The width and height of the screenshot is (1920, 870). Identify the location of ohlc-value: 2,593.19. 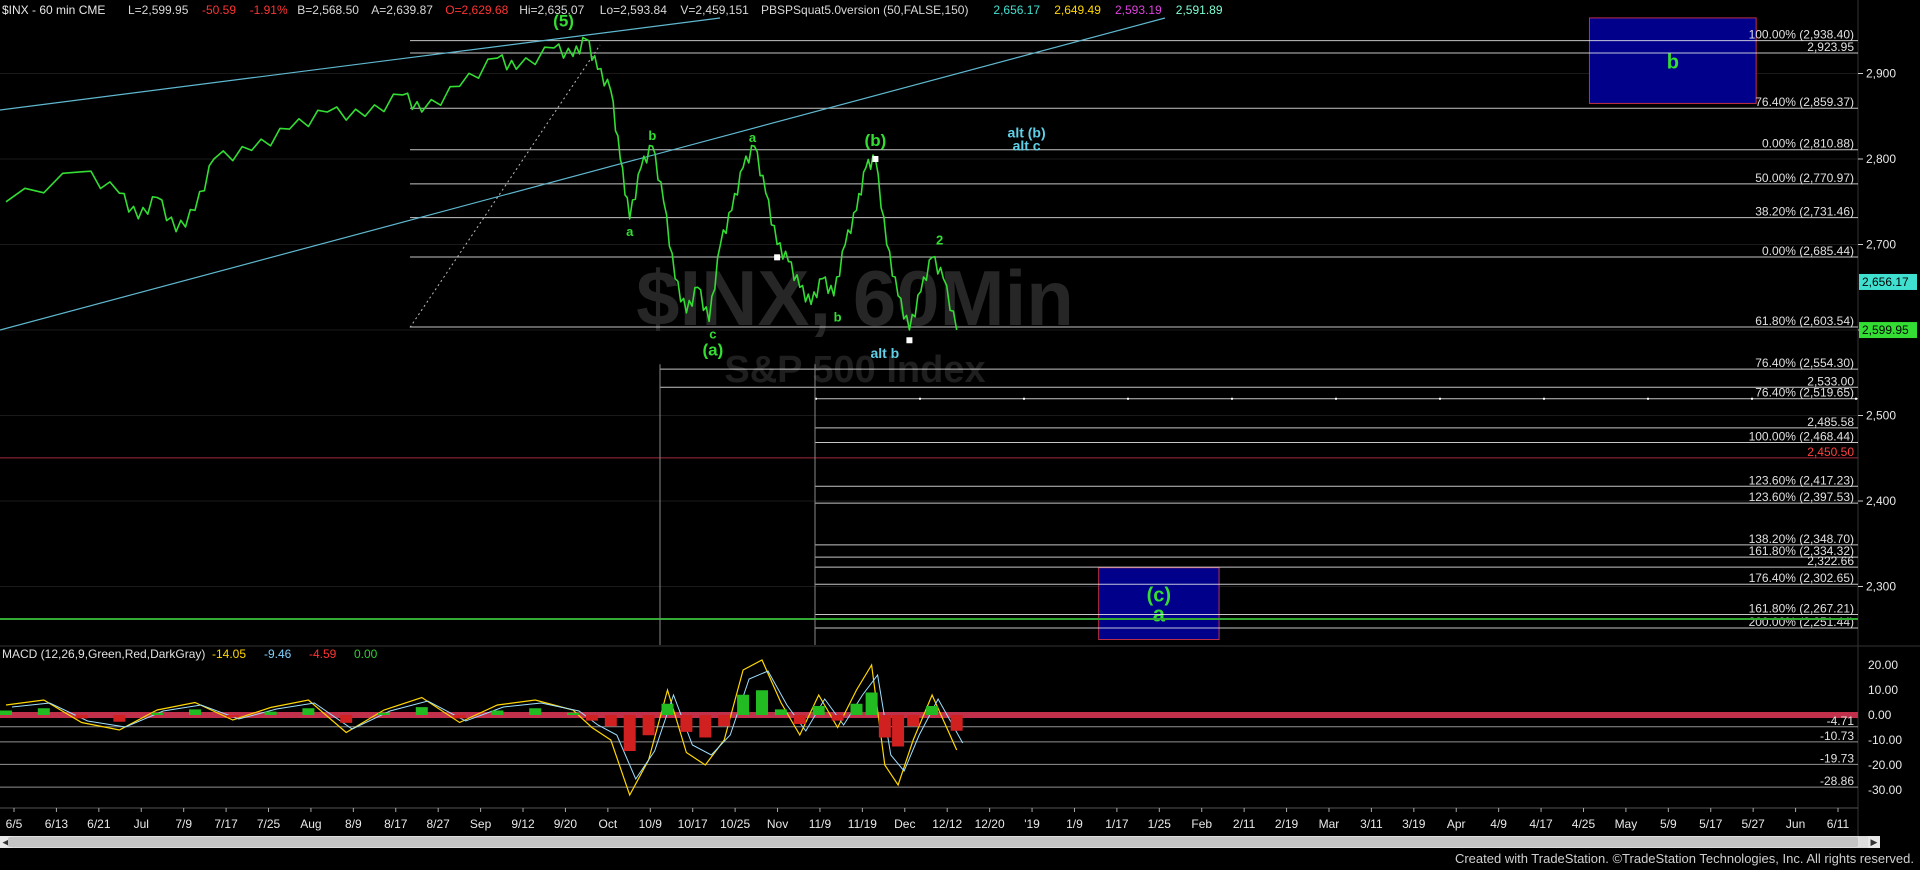
(1138, 10).